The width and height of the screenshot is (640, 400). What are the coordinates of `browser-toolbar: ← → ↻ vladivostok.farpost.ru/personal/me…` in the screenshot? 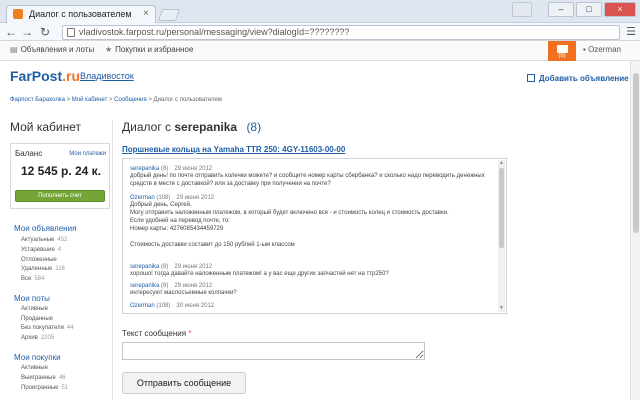 It's located at (320, 32).